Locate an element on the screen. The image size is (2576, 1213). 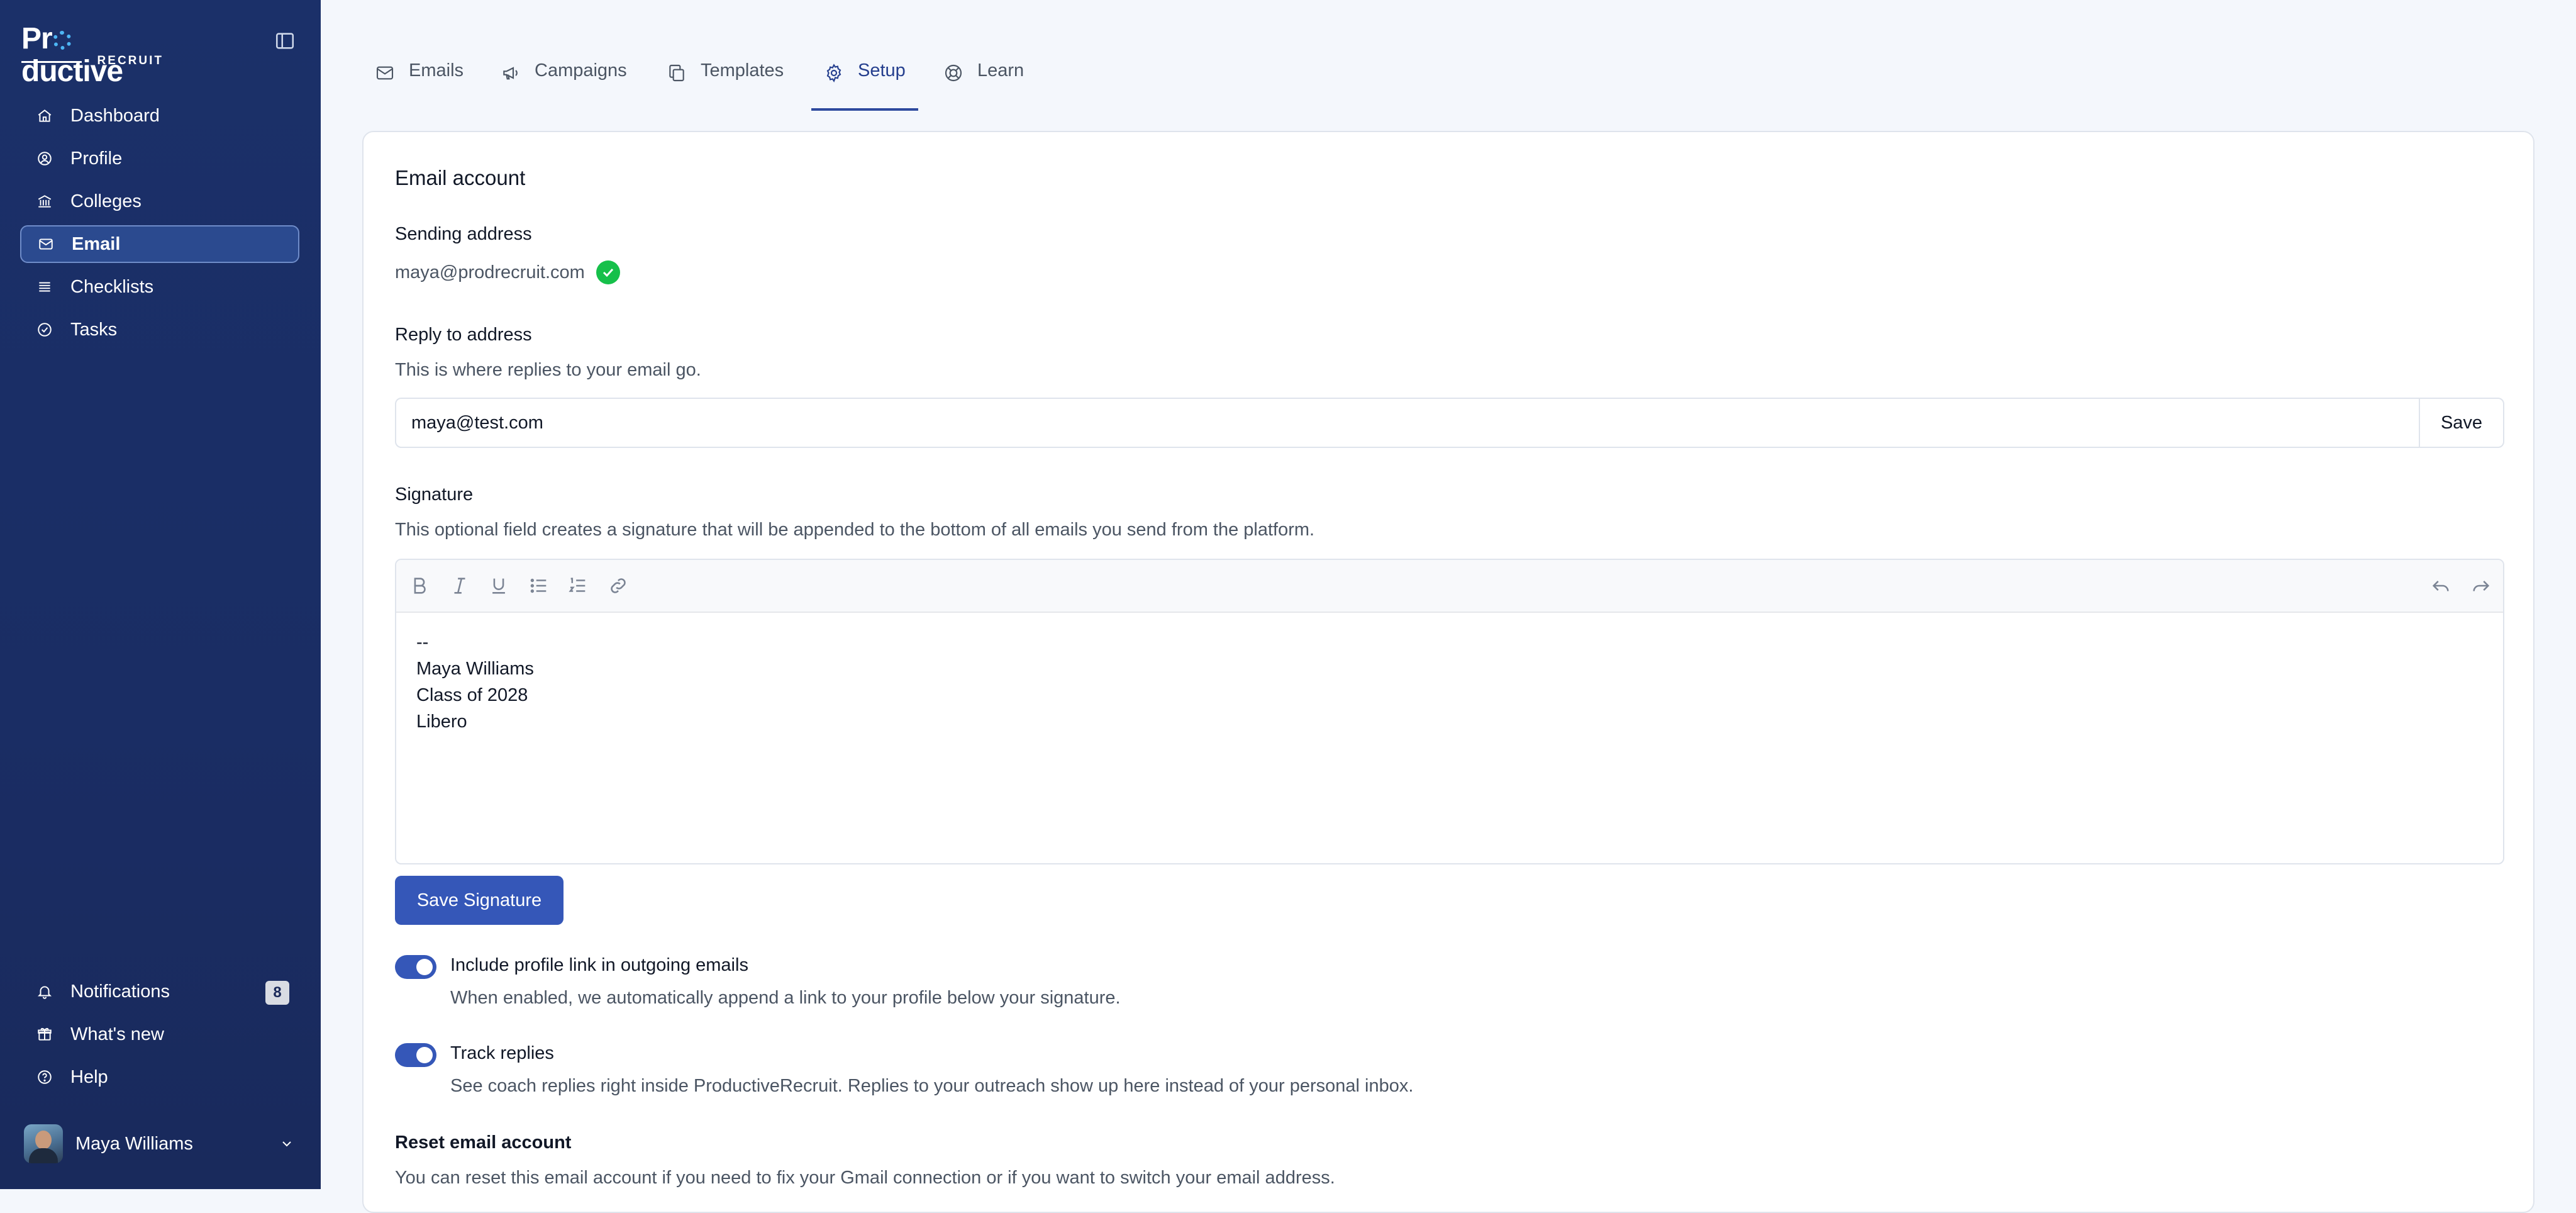
sidebar-toggle-icon is located at coordinates (285, 41).